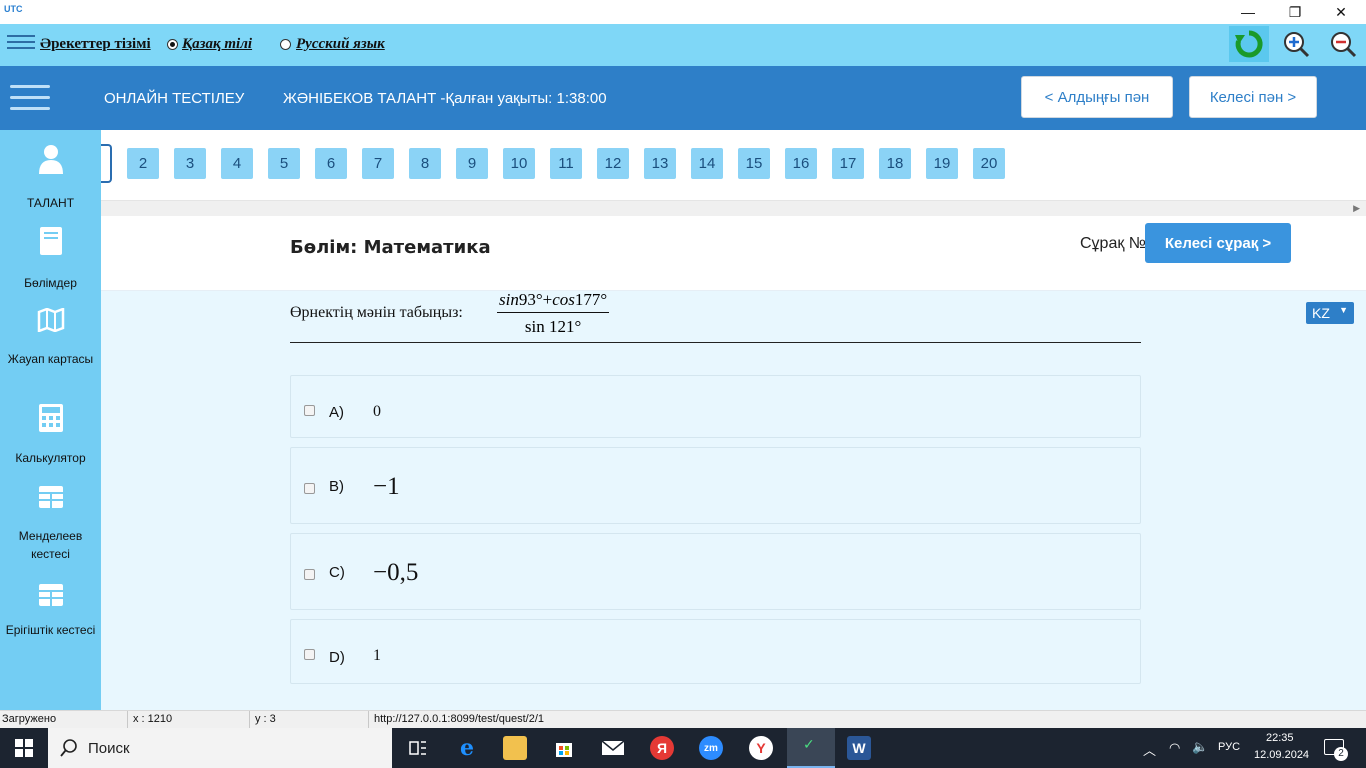 This screenshot has width=1366, height=768. What do you see at coordinates (336, 486) in the screenshot?
I see `option-letter: B)` at bounding box center [336, 486].